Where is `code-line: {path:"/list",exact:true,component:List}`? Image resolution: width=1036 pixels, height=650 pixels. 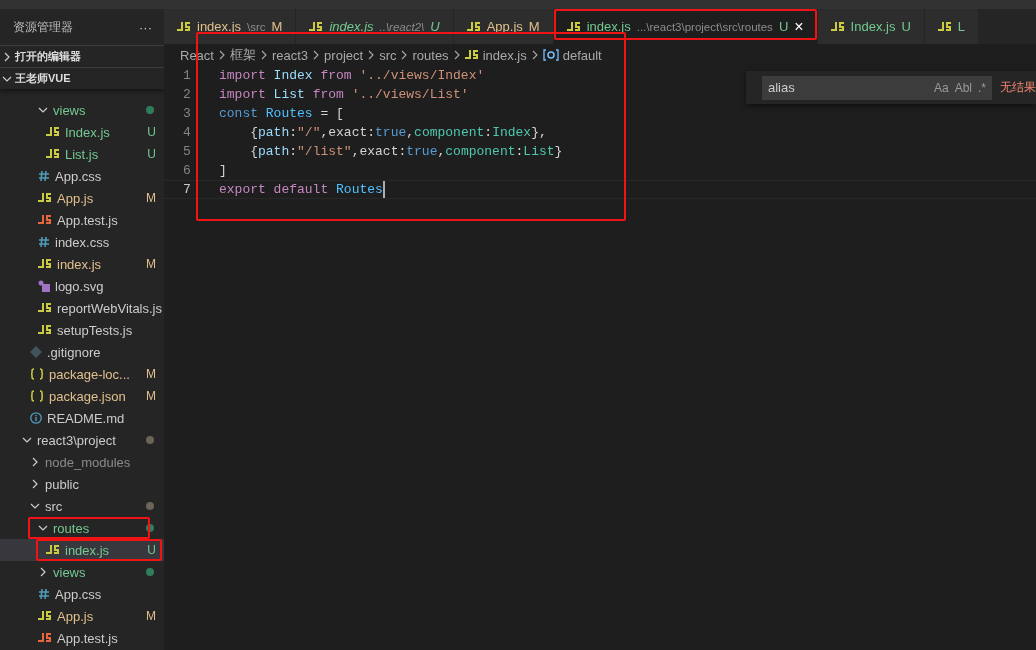
code-line: {path:"/list",exact:true,component:List} is located at coordinates (406, 151).